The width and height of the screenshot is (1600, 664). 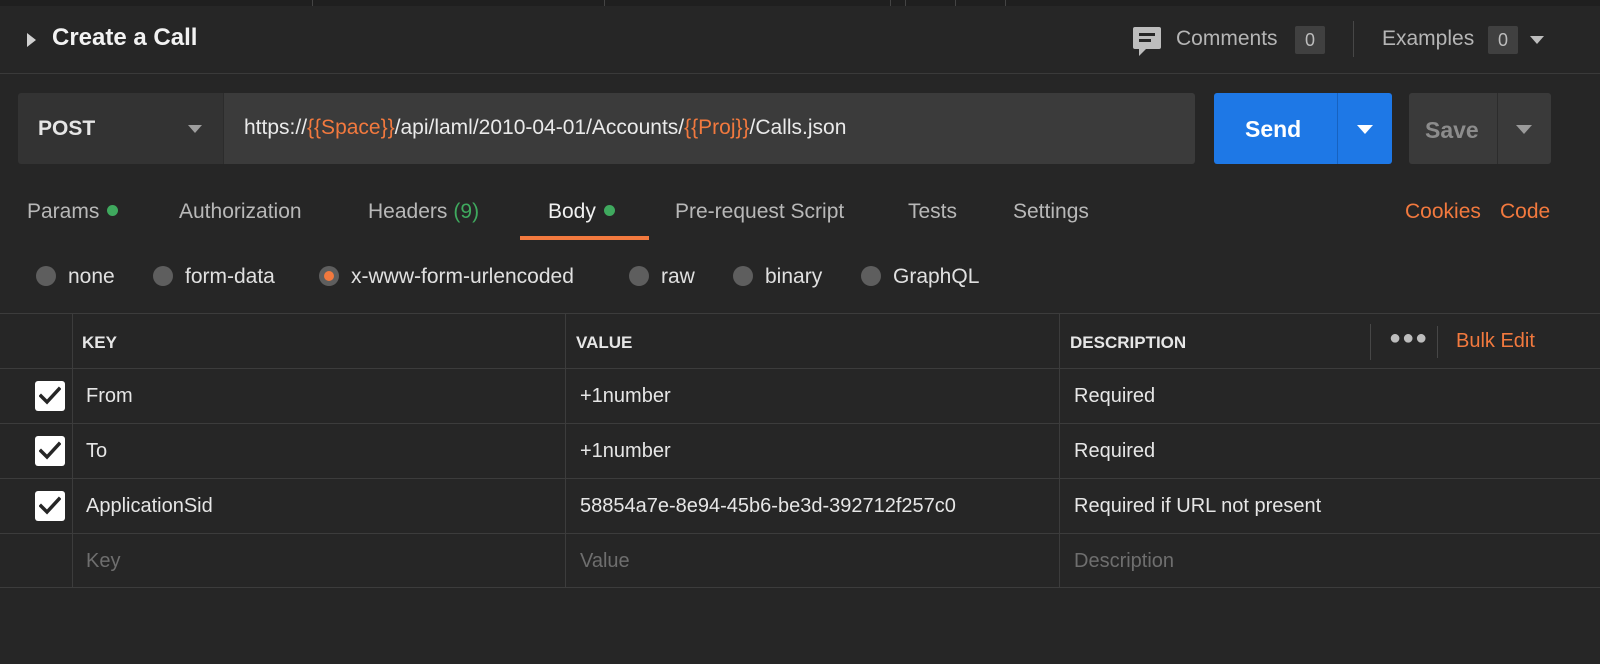 I want to click on column-header-key: KEY, so click(x=99, y=342).